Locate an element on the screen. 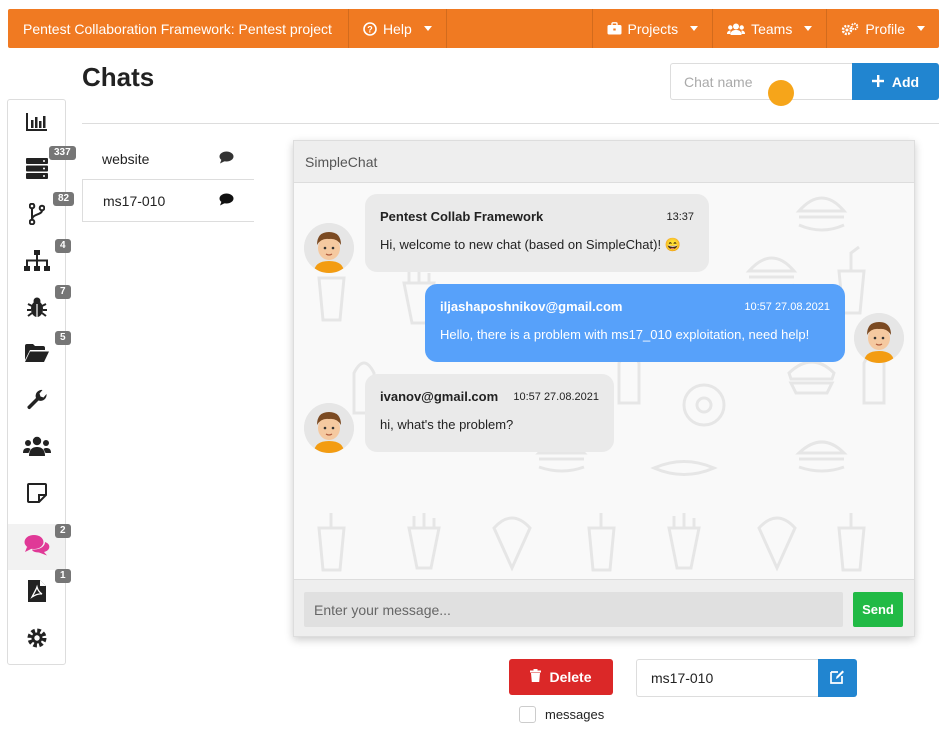 The image size is (946, 729). message-input is located at coordinates (573, 609).